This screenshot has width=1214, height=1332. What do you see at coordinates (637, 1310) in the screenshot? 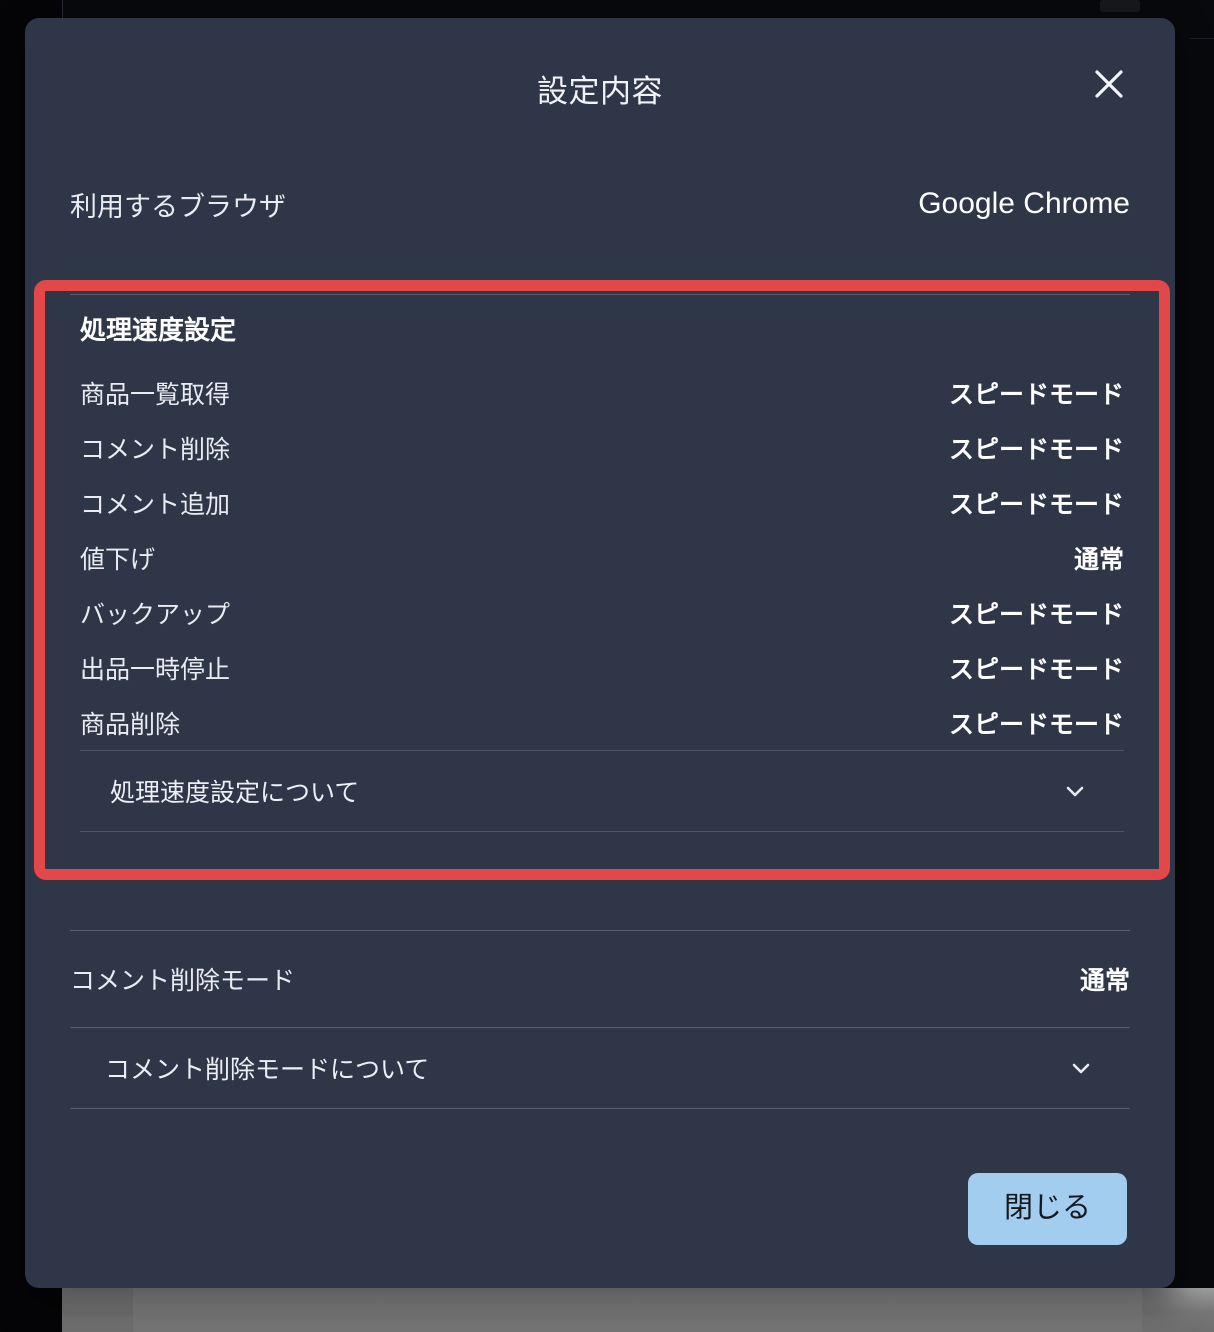
I see `page-surface-inner` at bounding box center [637, 1310].